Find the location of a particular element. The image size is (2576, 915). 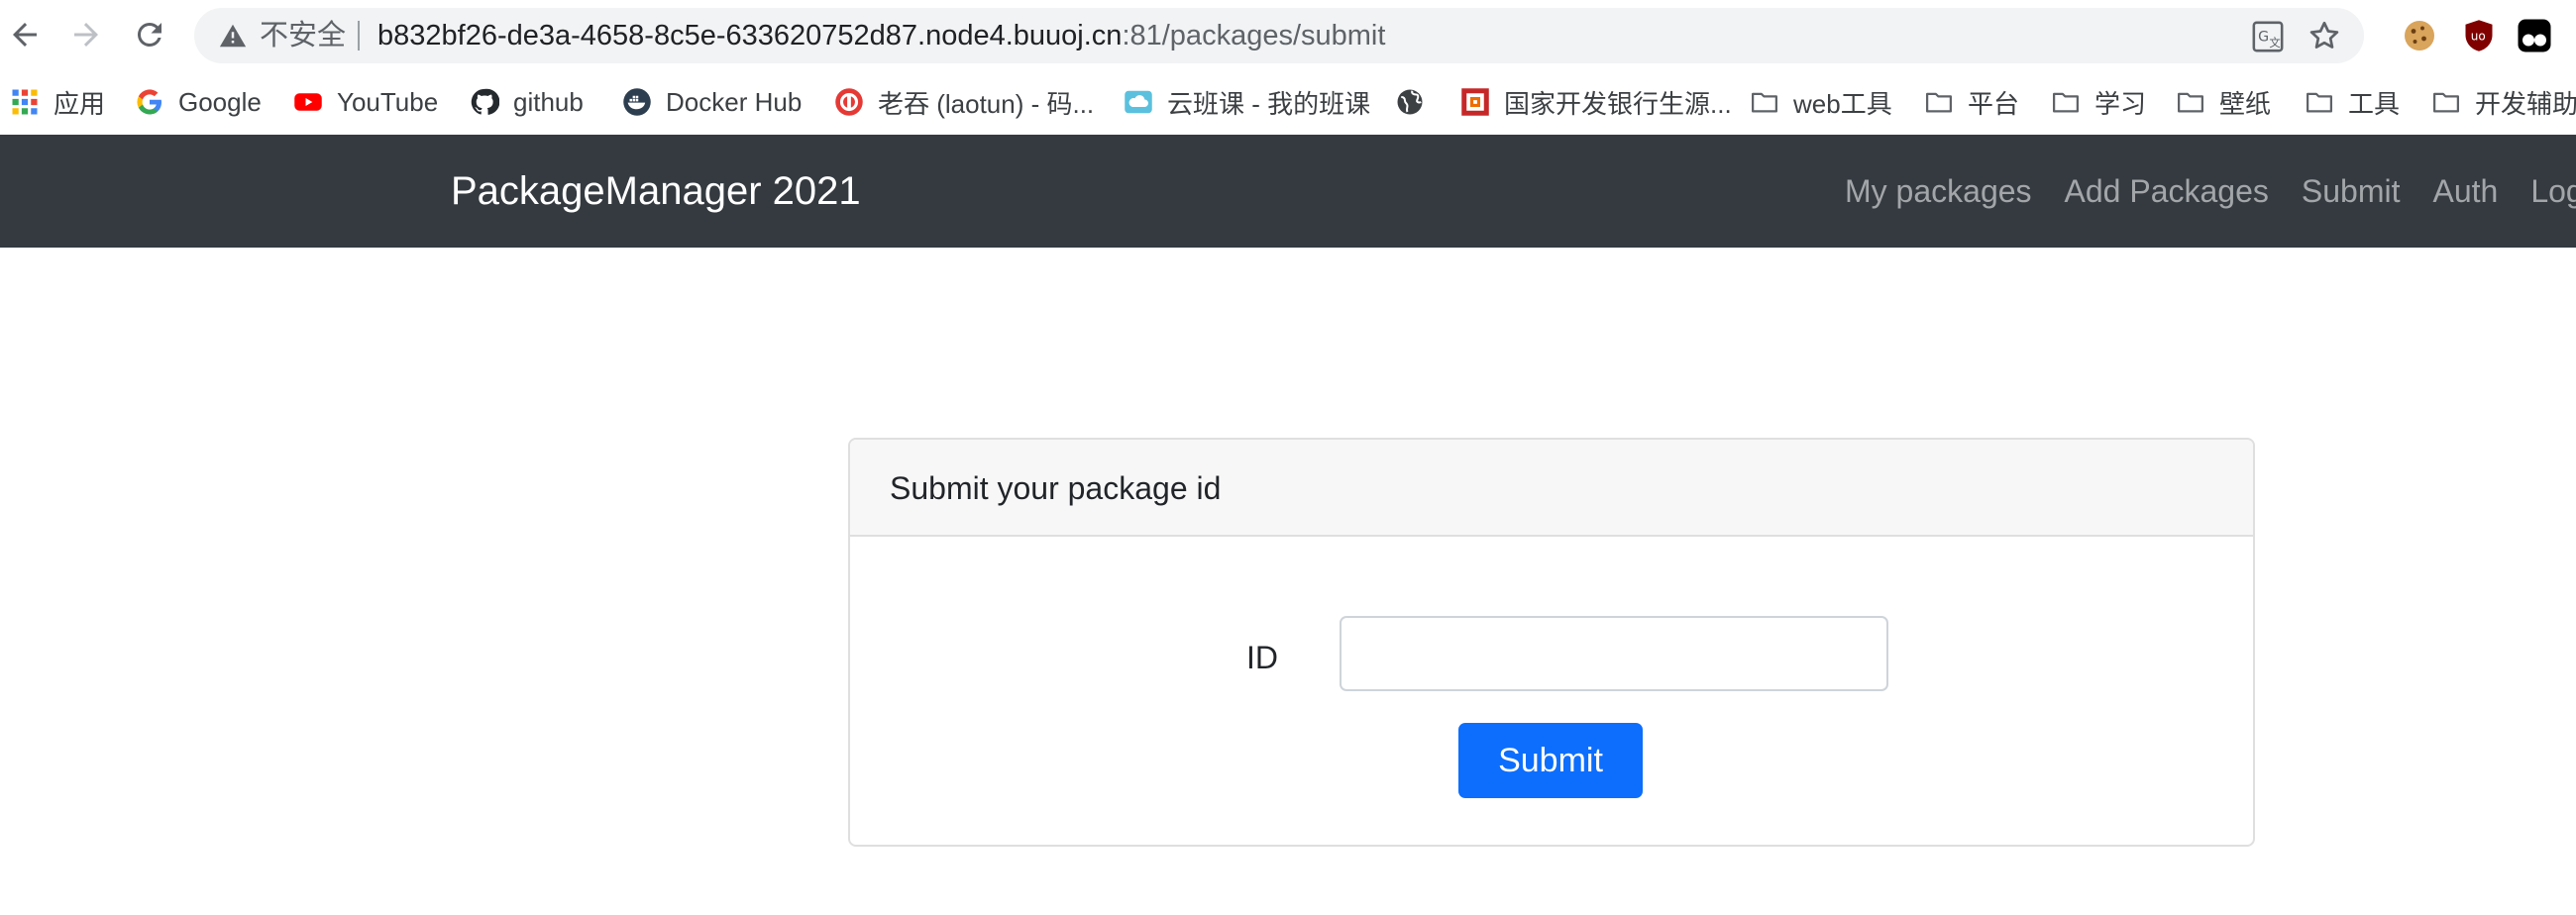

bookmark-folder-dev-helper: 开发辅助 is located at coordinates (2503, 102).